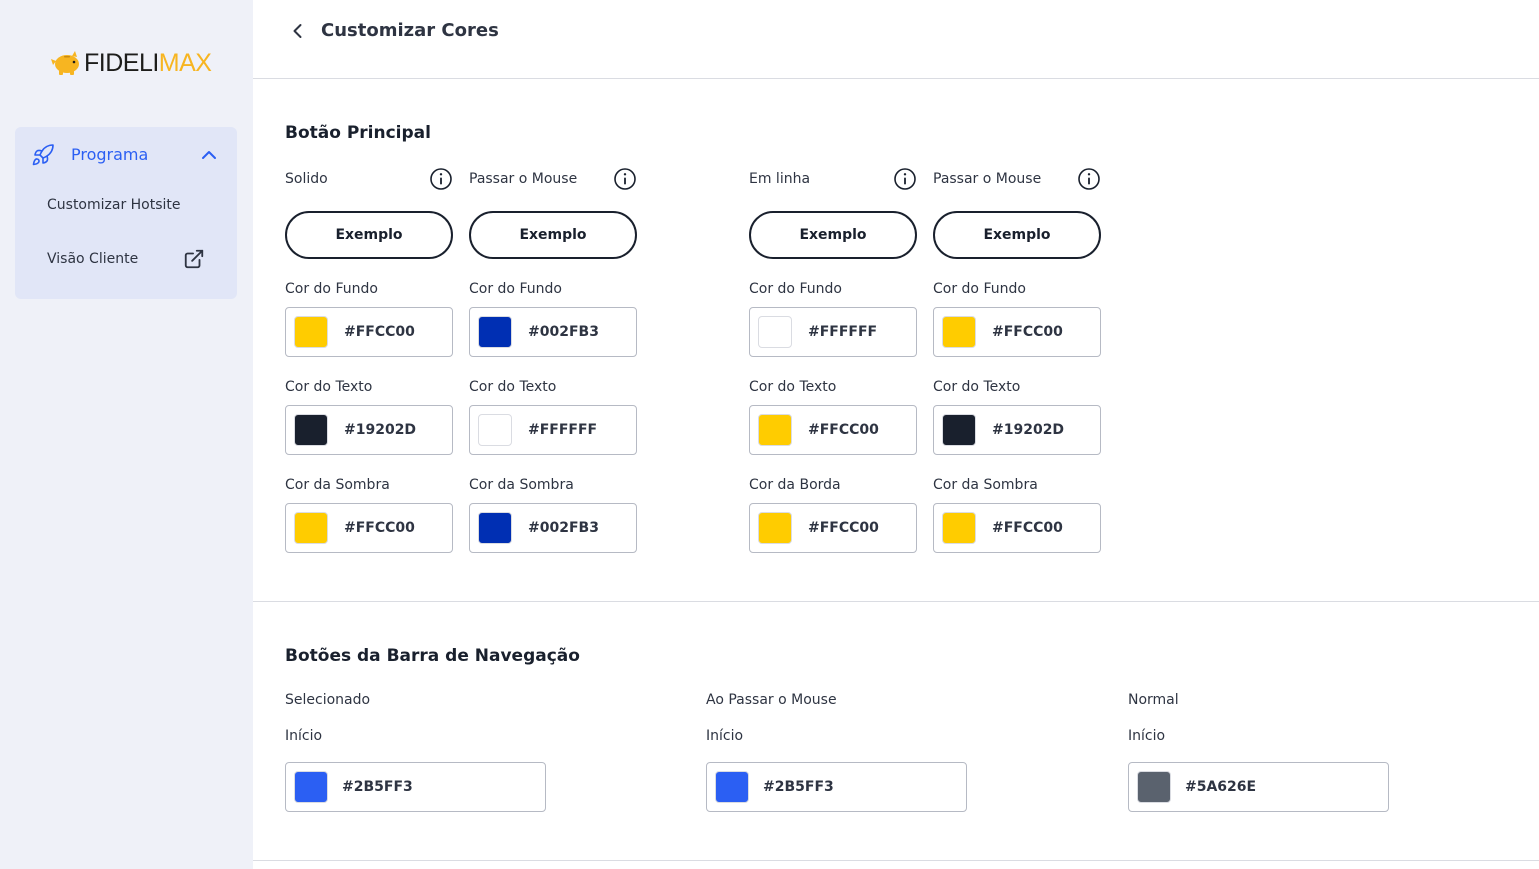 The height and width of the screenshot is (869, 1539). Describe the element at coordinates (298, 31) in the screenshot. I see `back-arrow-icon` at that location.